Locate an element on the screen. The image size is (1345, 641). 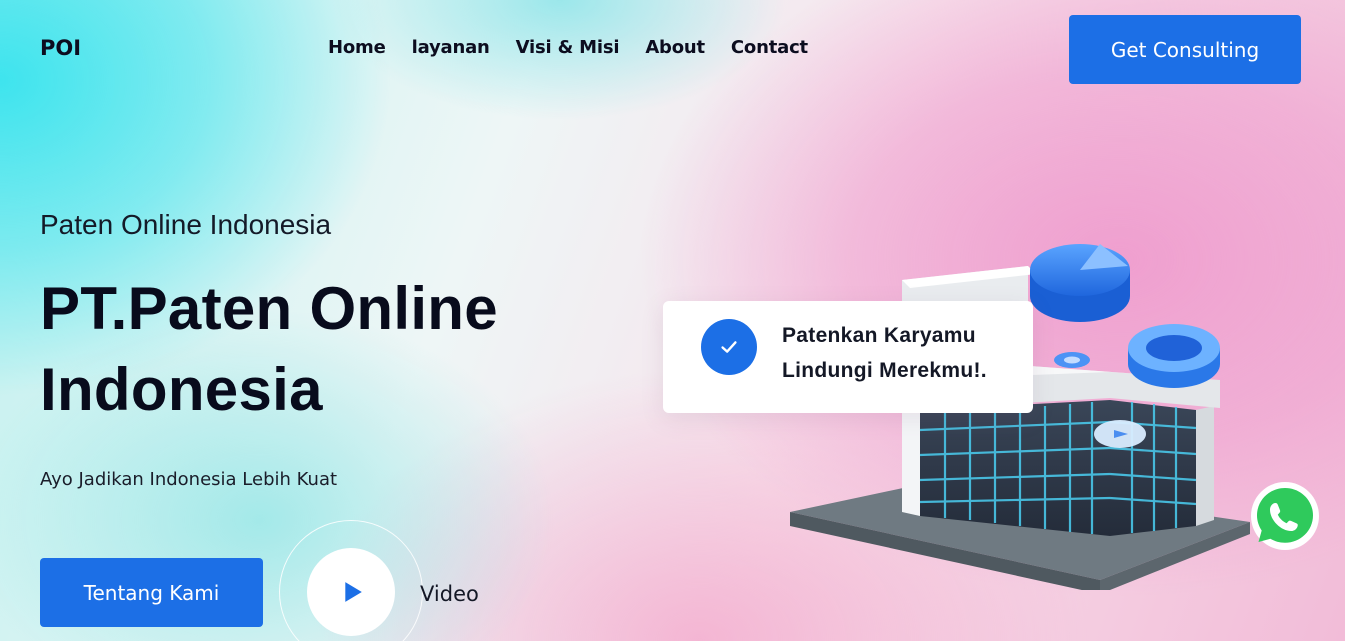
nav-visi-misi: Visi & Misi is located at coordinates (568, 47).